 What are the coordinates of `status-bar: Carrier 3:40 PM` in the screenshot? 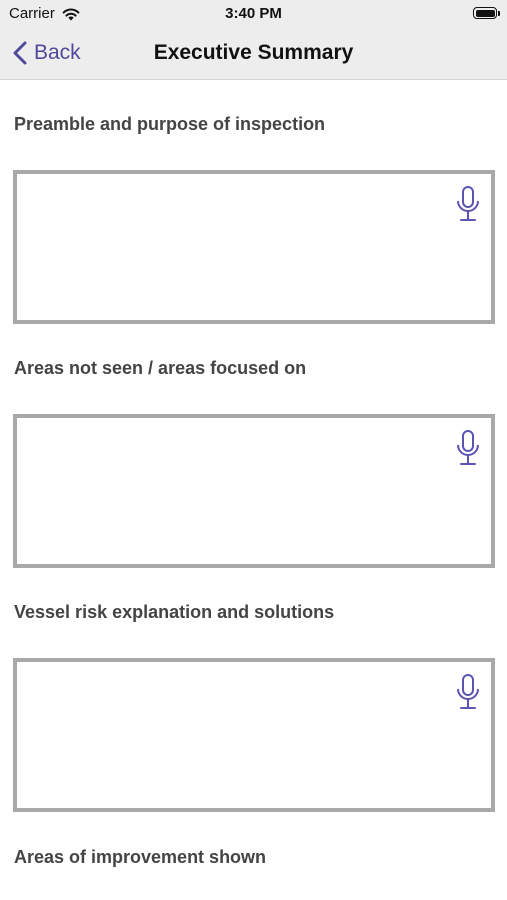 It's located at (253, 15).